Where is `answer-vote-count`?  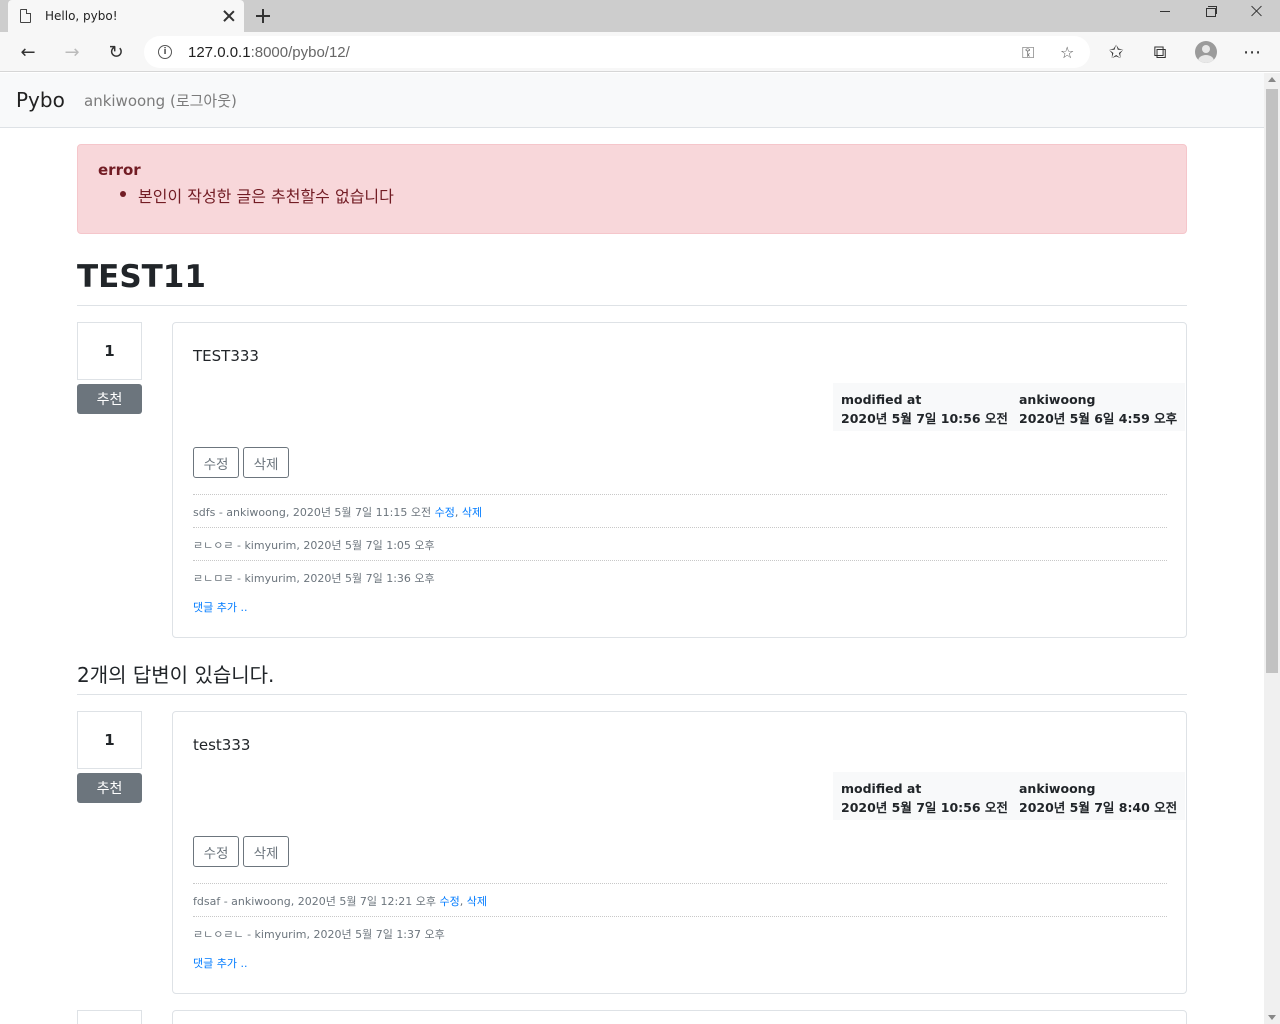 answer-vote-count is located at coordinates (109, 1017).